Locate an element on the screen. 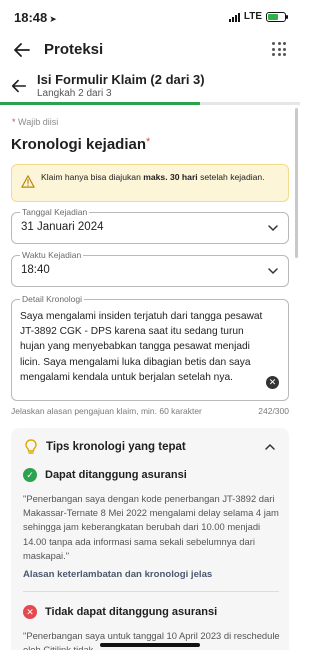  divider is located at coordinates (151, 591).